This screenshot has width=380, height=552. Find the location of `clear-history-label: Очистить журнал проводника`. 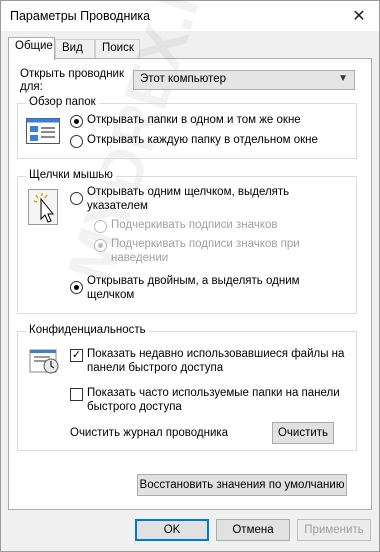

clear-history-label: Очистить журнал проводника is located at coordinates (149, 433).